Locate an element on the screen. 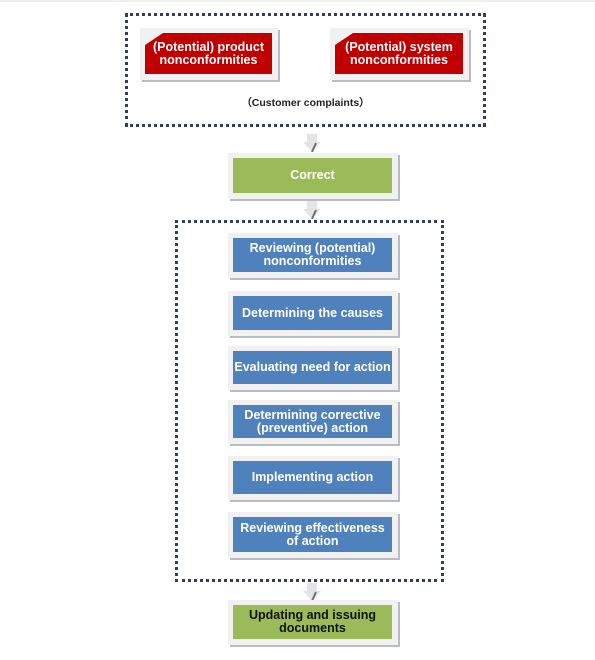  step-box: Evaluating need for action is located at coordinates (313, 368).